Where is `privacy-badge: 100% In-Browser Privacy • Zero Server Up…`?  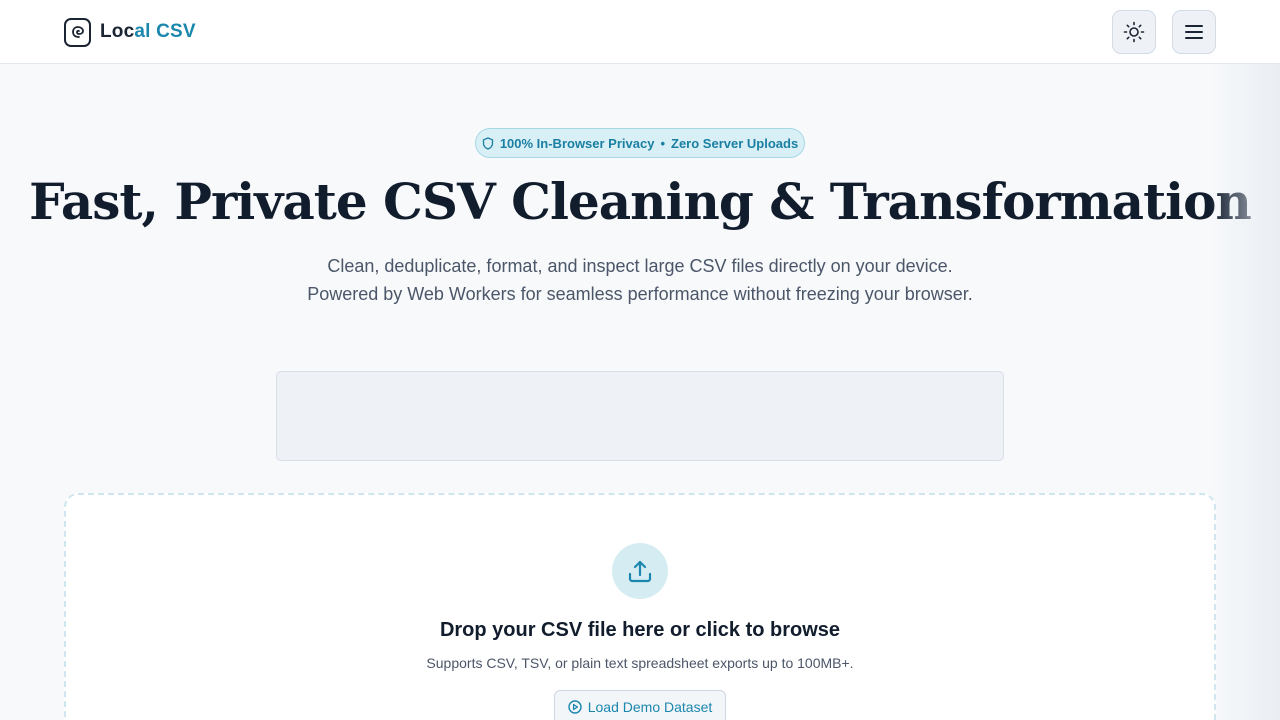 privacy-badge: 100% In-Browser Privacy • Zero Server Up… is located at coordinates (640, 143).